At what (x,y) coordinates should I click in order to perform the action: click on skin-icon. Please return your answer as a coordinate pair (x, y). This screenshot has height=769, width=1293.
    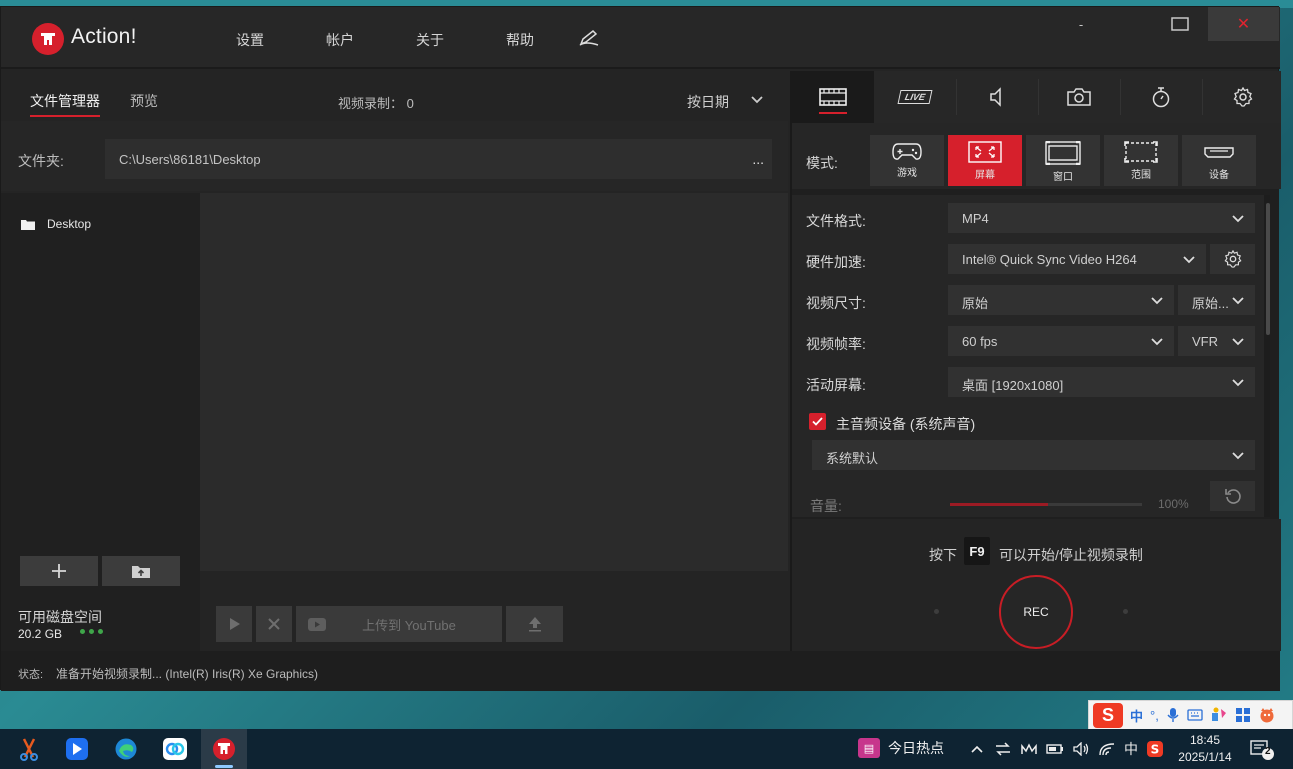
    Looking at the image, I should click on (1219, 715).